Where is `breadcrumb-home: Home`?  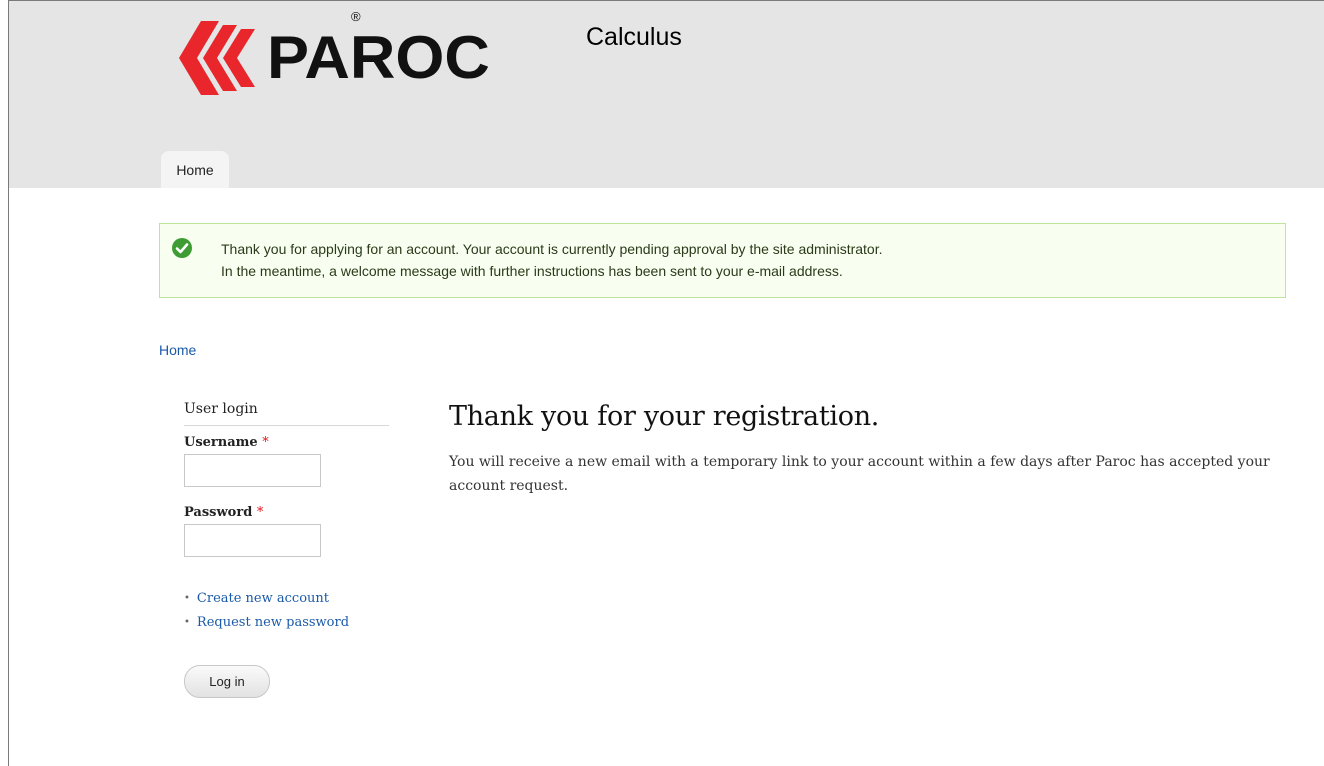
breadcrumb-home: Home is located at coordinates (177, 350).